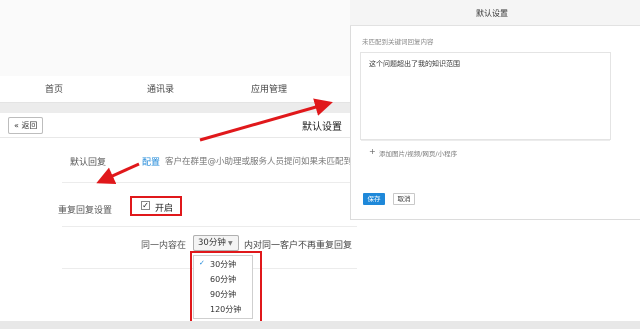 Image resolution: width=640 pixels, height=329 pixels. What do you see at coordinates (145, 205) in the screenshot?
I see `repeat-reply-checkbox: ✓` at bounding box center [145, 205].